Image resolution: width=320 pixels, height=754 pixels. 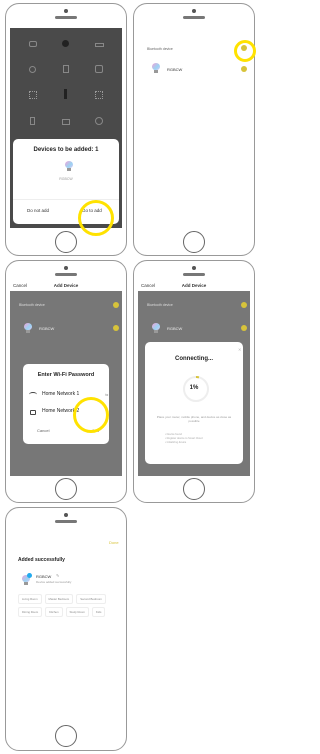 What do you see at coordinates (54, 612) in the screenshot?
I see `room-chip: Kitchen` at bounding box center [54, 612].